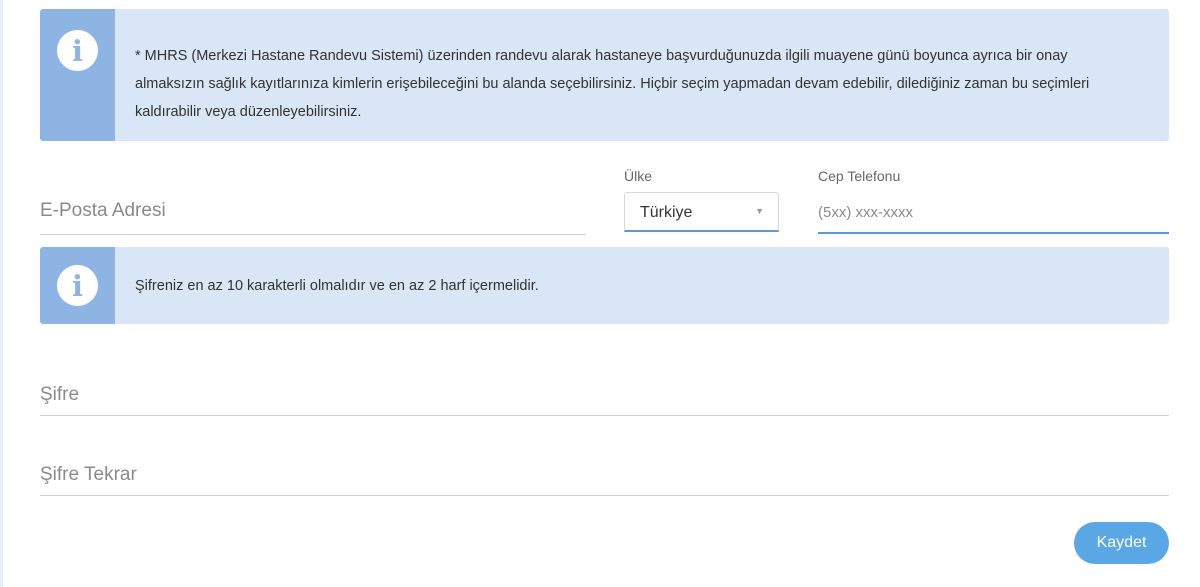 Image resolution: width=1200 pixels, height=587 pixels. Describe the element at coordinates (993, 213) in the screenshot. I see `phone-field: (5xx) xxx-xxxx` at that location.